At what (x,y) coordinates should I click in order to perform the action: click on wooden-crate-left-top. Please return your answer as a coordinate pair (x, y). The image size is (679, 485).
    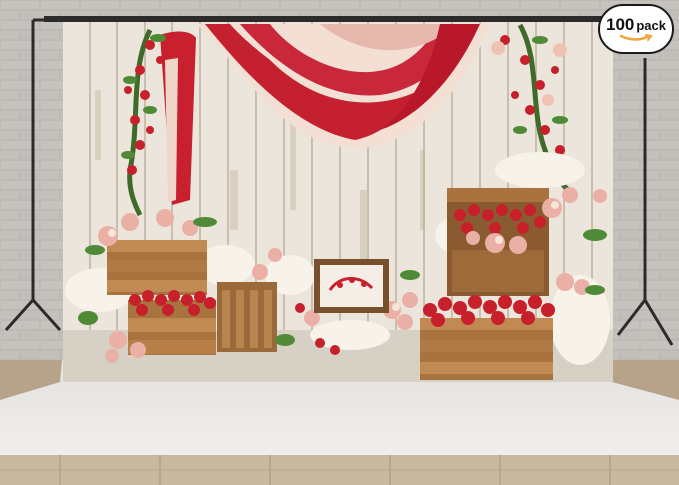
    Looking at the image, I should click on (157, 267).